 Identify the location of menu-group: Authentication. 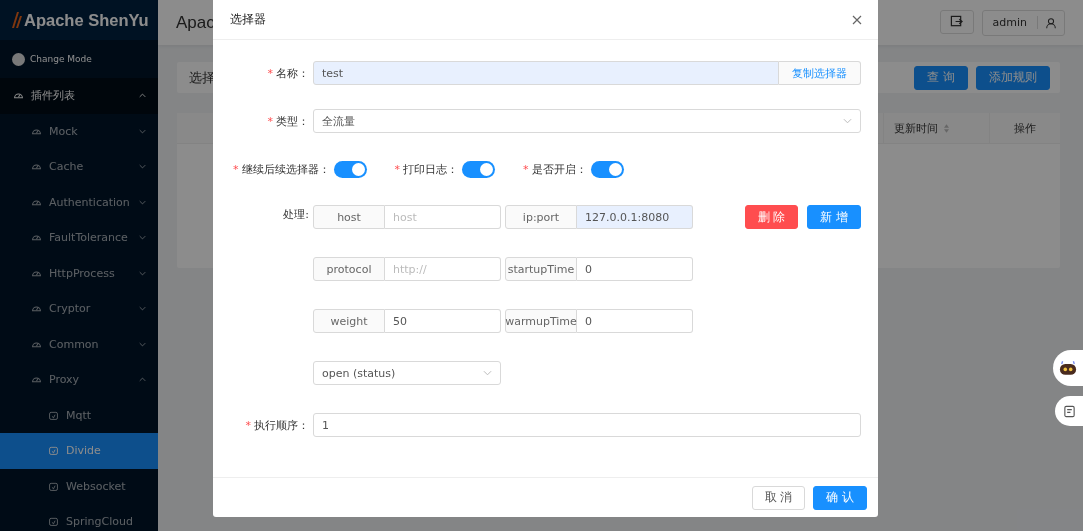
(79, 202).